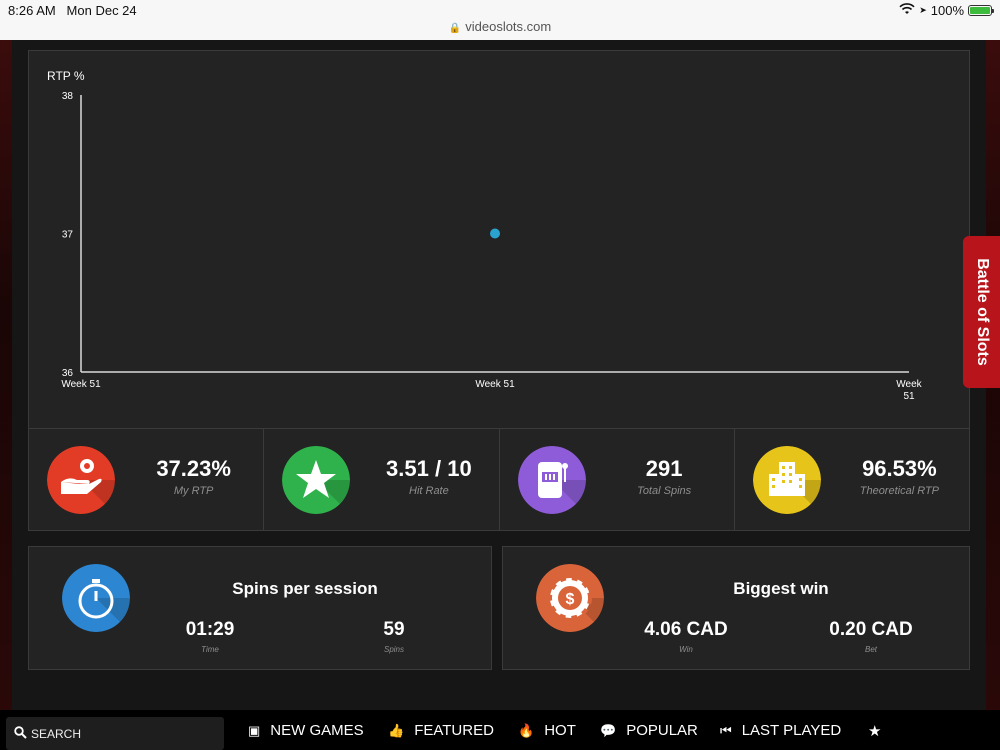  What do you see at coordinates (664, 491) in the screenshot?
I see `total-spins-label: Total Spins` at bounding box center [664, 491].